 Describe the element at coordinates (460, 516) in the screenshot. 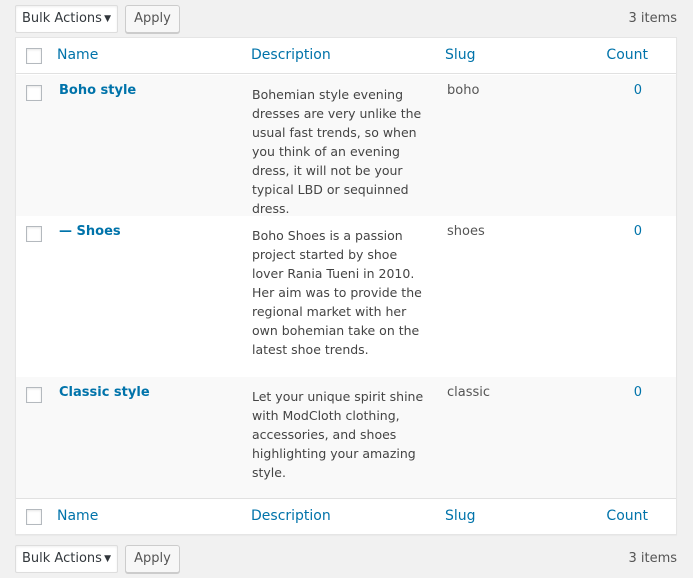

I see `column-footer-slug: Slug` at that location.